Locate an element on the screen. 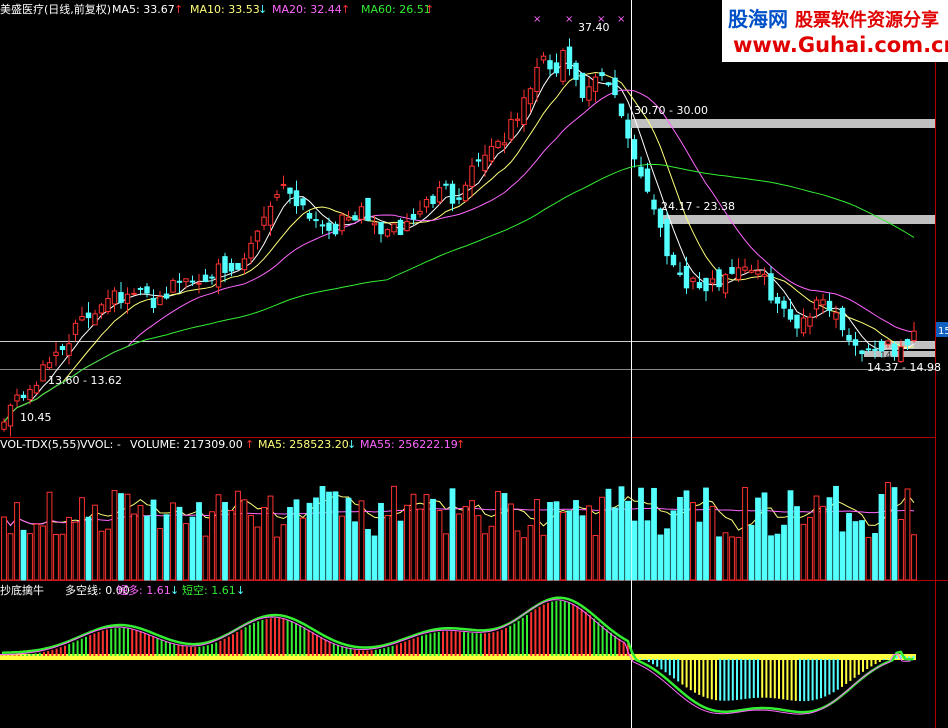  vvol-label: VVOL: - is located at coordinates (100, 444).